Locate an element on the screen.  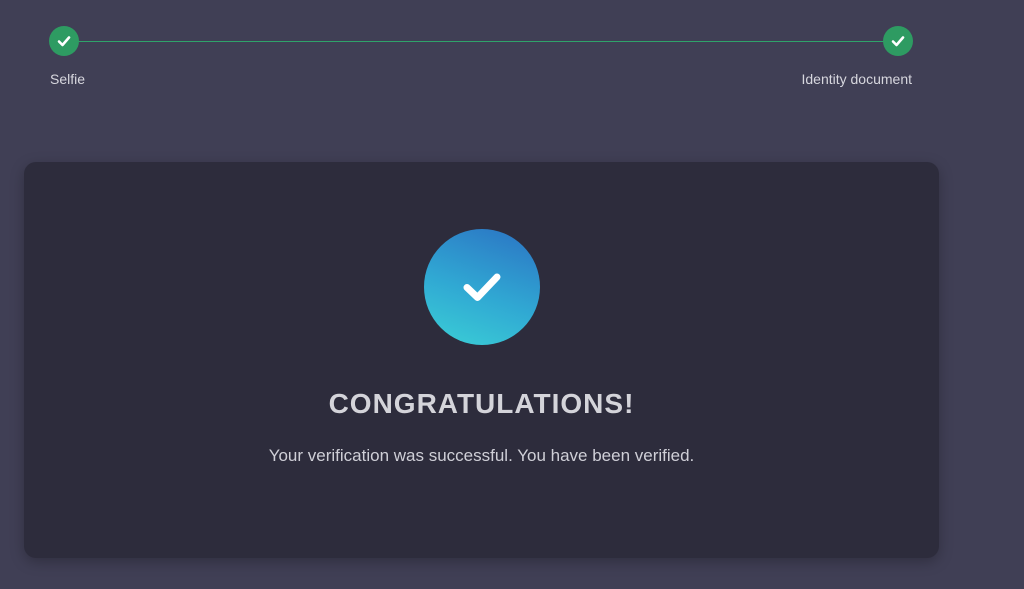
step-identity-document-complete-icon is located at coordinates (898, 41).